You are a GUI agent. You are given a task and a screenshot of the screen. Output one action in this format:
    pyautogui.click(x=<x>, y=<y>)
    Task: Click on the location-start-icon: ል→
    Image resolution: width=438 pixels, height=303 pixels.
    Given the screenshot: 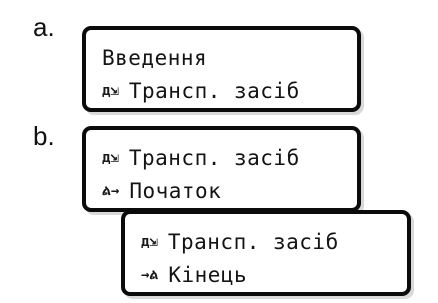 What is the action you would take?
    pyautogui.click(x=111, y=190)
    